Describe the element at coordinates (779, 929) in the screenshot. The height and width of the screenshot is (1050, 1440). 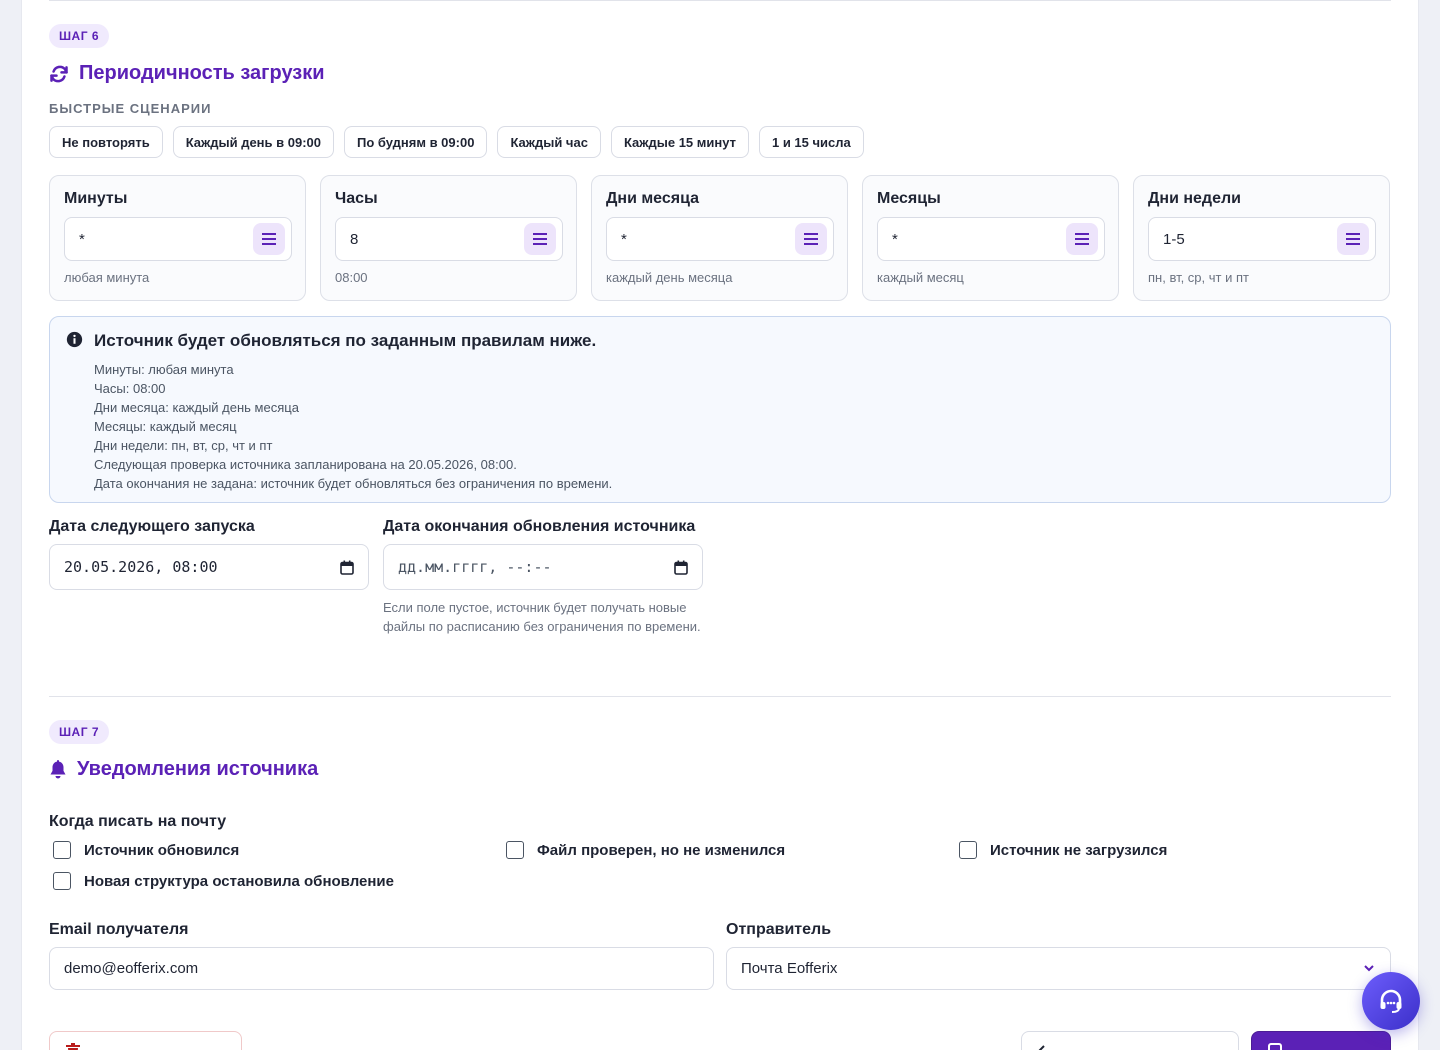
I see `sender-label: Отправитель` at that location.